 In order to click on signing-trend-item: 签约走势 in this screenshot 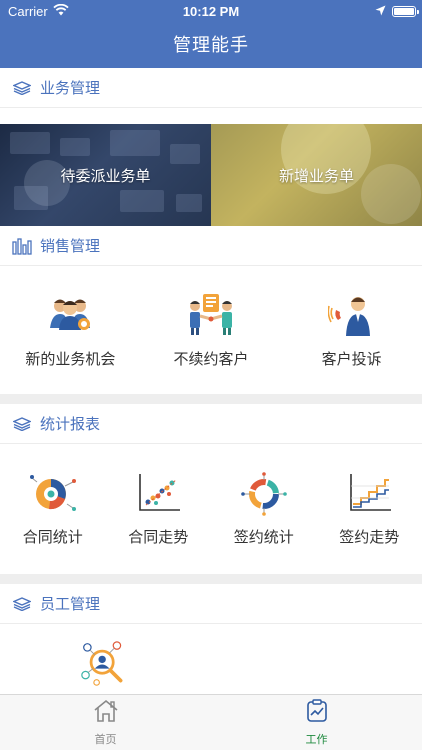, I will do `click(369, 509)`.